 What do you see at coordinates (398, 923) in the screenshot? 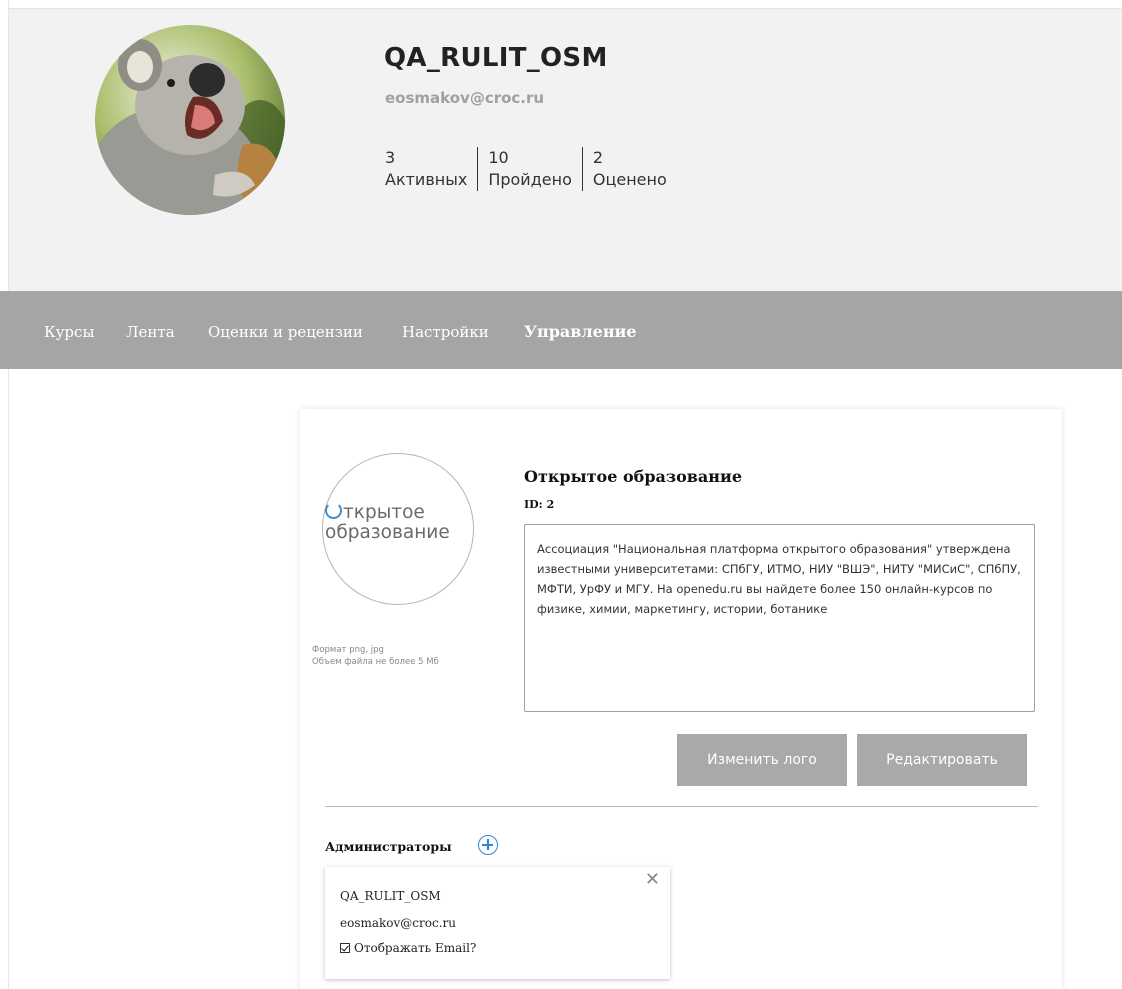
I see `admin-email: eosmakov@croc.ru` at bounding box center [398, 923].